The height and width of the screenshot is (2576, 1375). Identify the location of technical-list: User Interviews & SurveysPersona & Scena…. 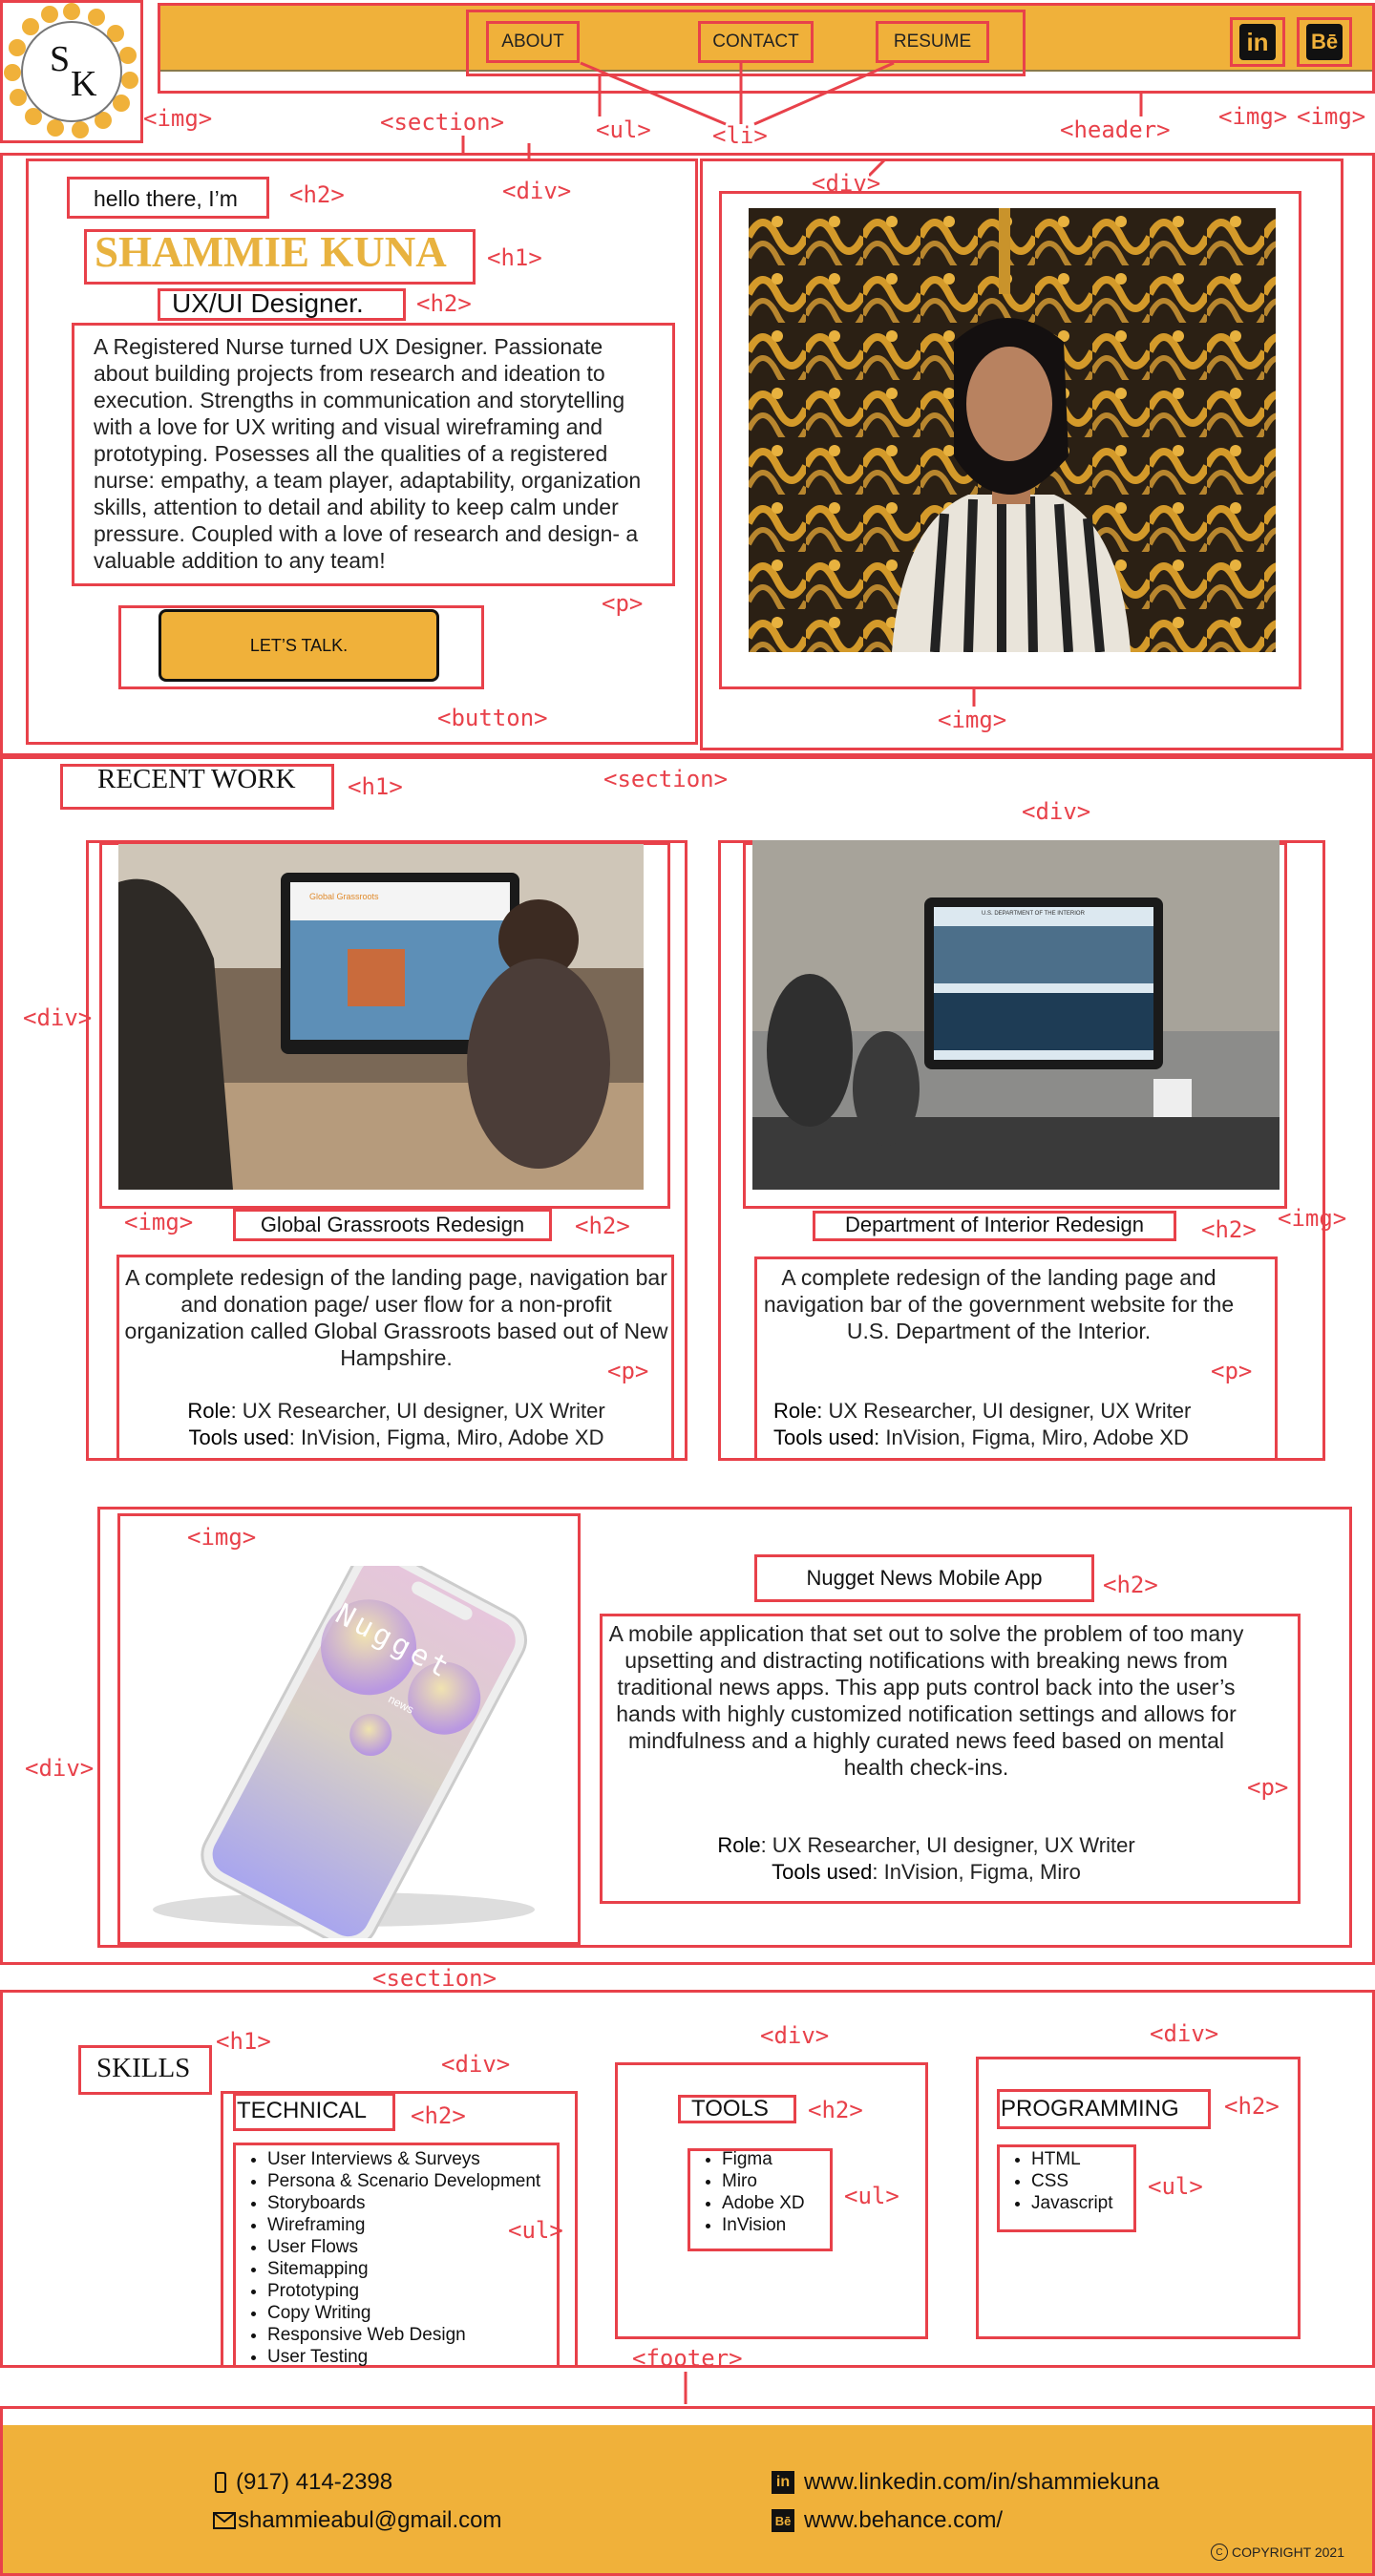
(403, 2258).